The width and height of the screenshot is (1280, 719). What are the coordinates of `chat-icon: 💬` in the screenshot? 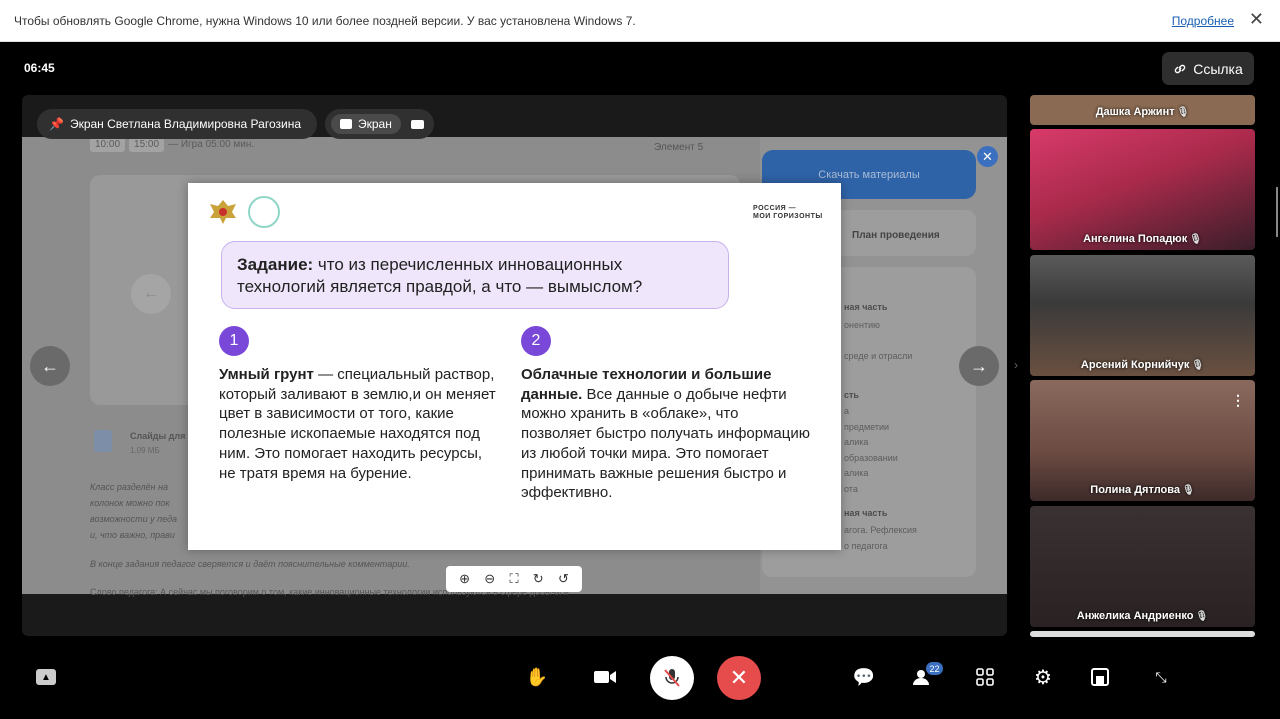 It's located at (864, 677).